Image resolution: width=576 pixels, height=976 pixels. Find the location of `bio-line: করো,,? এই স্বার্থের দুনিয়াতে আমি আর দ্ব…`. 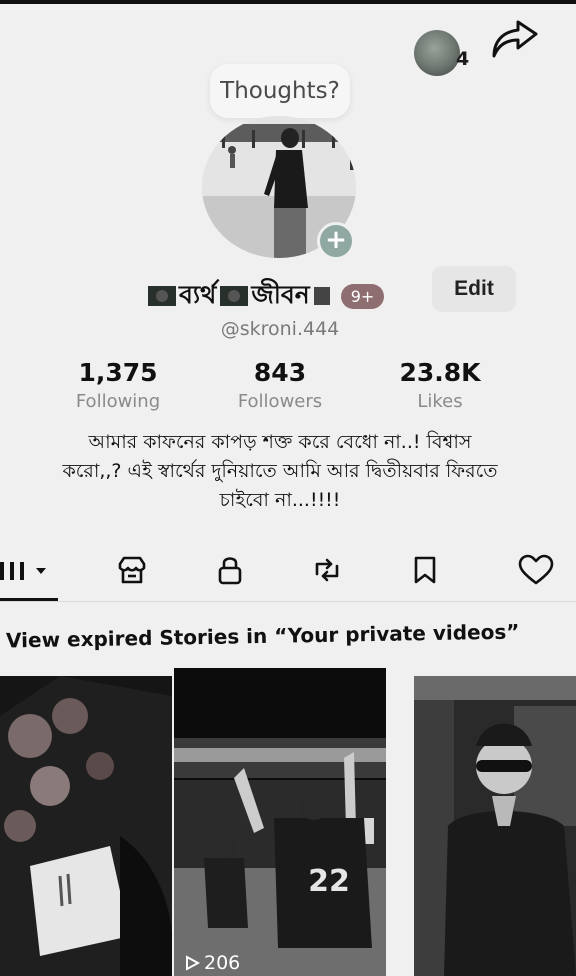

bio-line: করো,,? এই স্বার্থের দুনিয়াতে আমি আর দ্ব… is located at coordinates (280, 471).